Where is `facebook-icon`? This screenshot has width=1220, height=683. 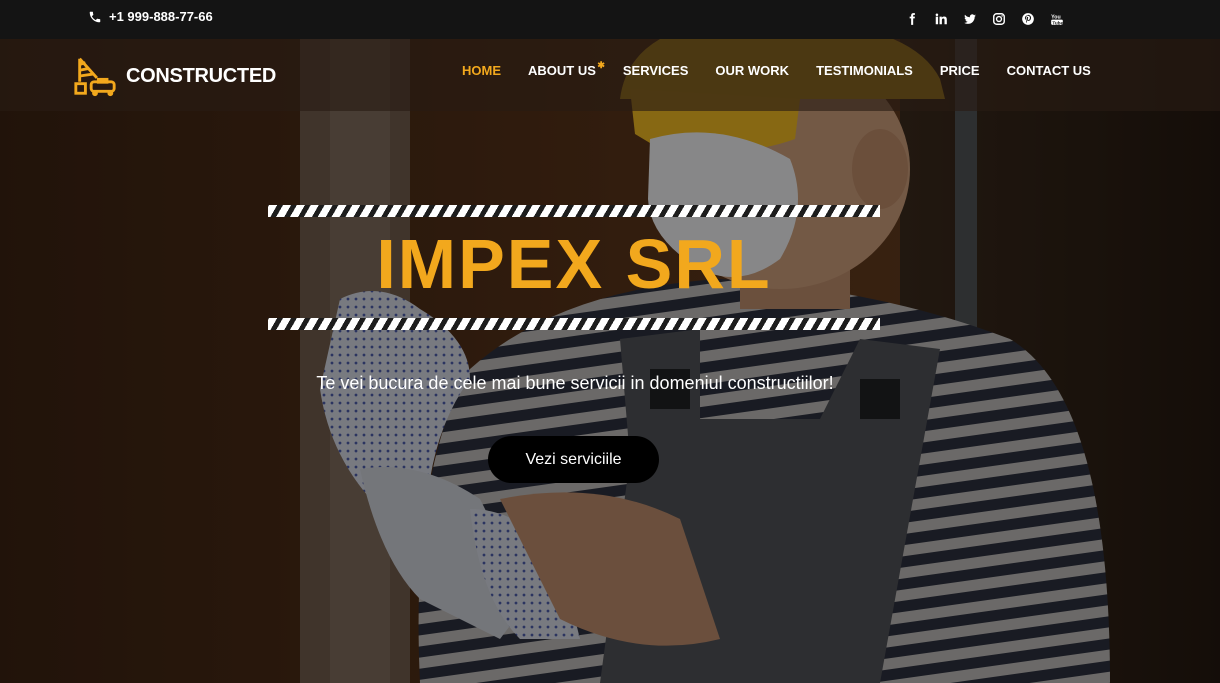 facebook-icon is located at coordinates (911, 18).